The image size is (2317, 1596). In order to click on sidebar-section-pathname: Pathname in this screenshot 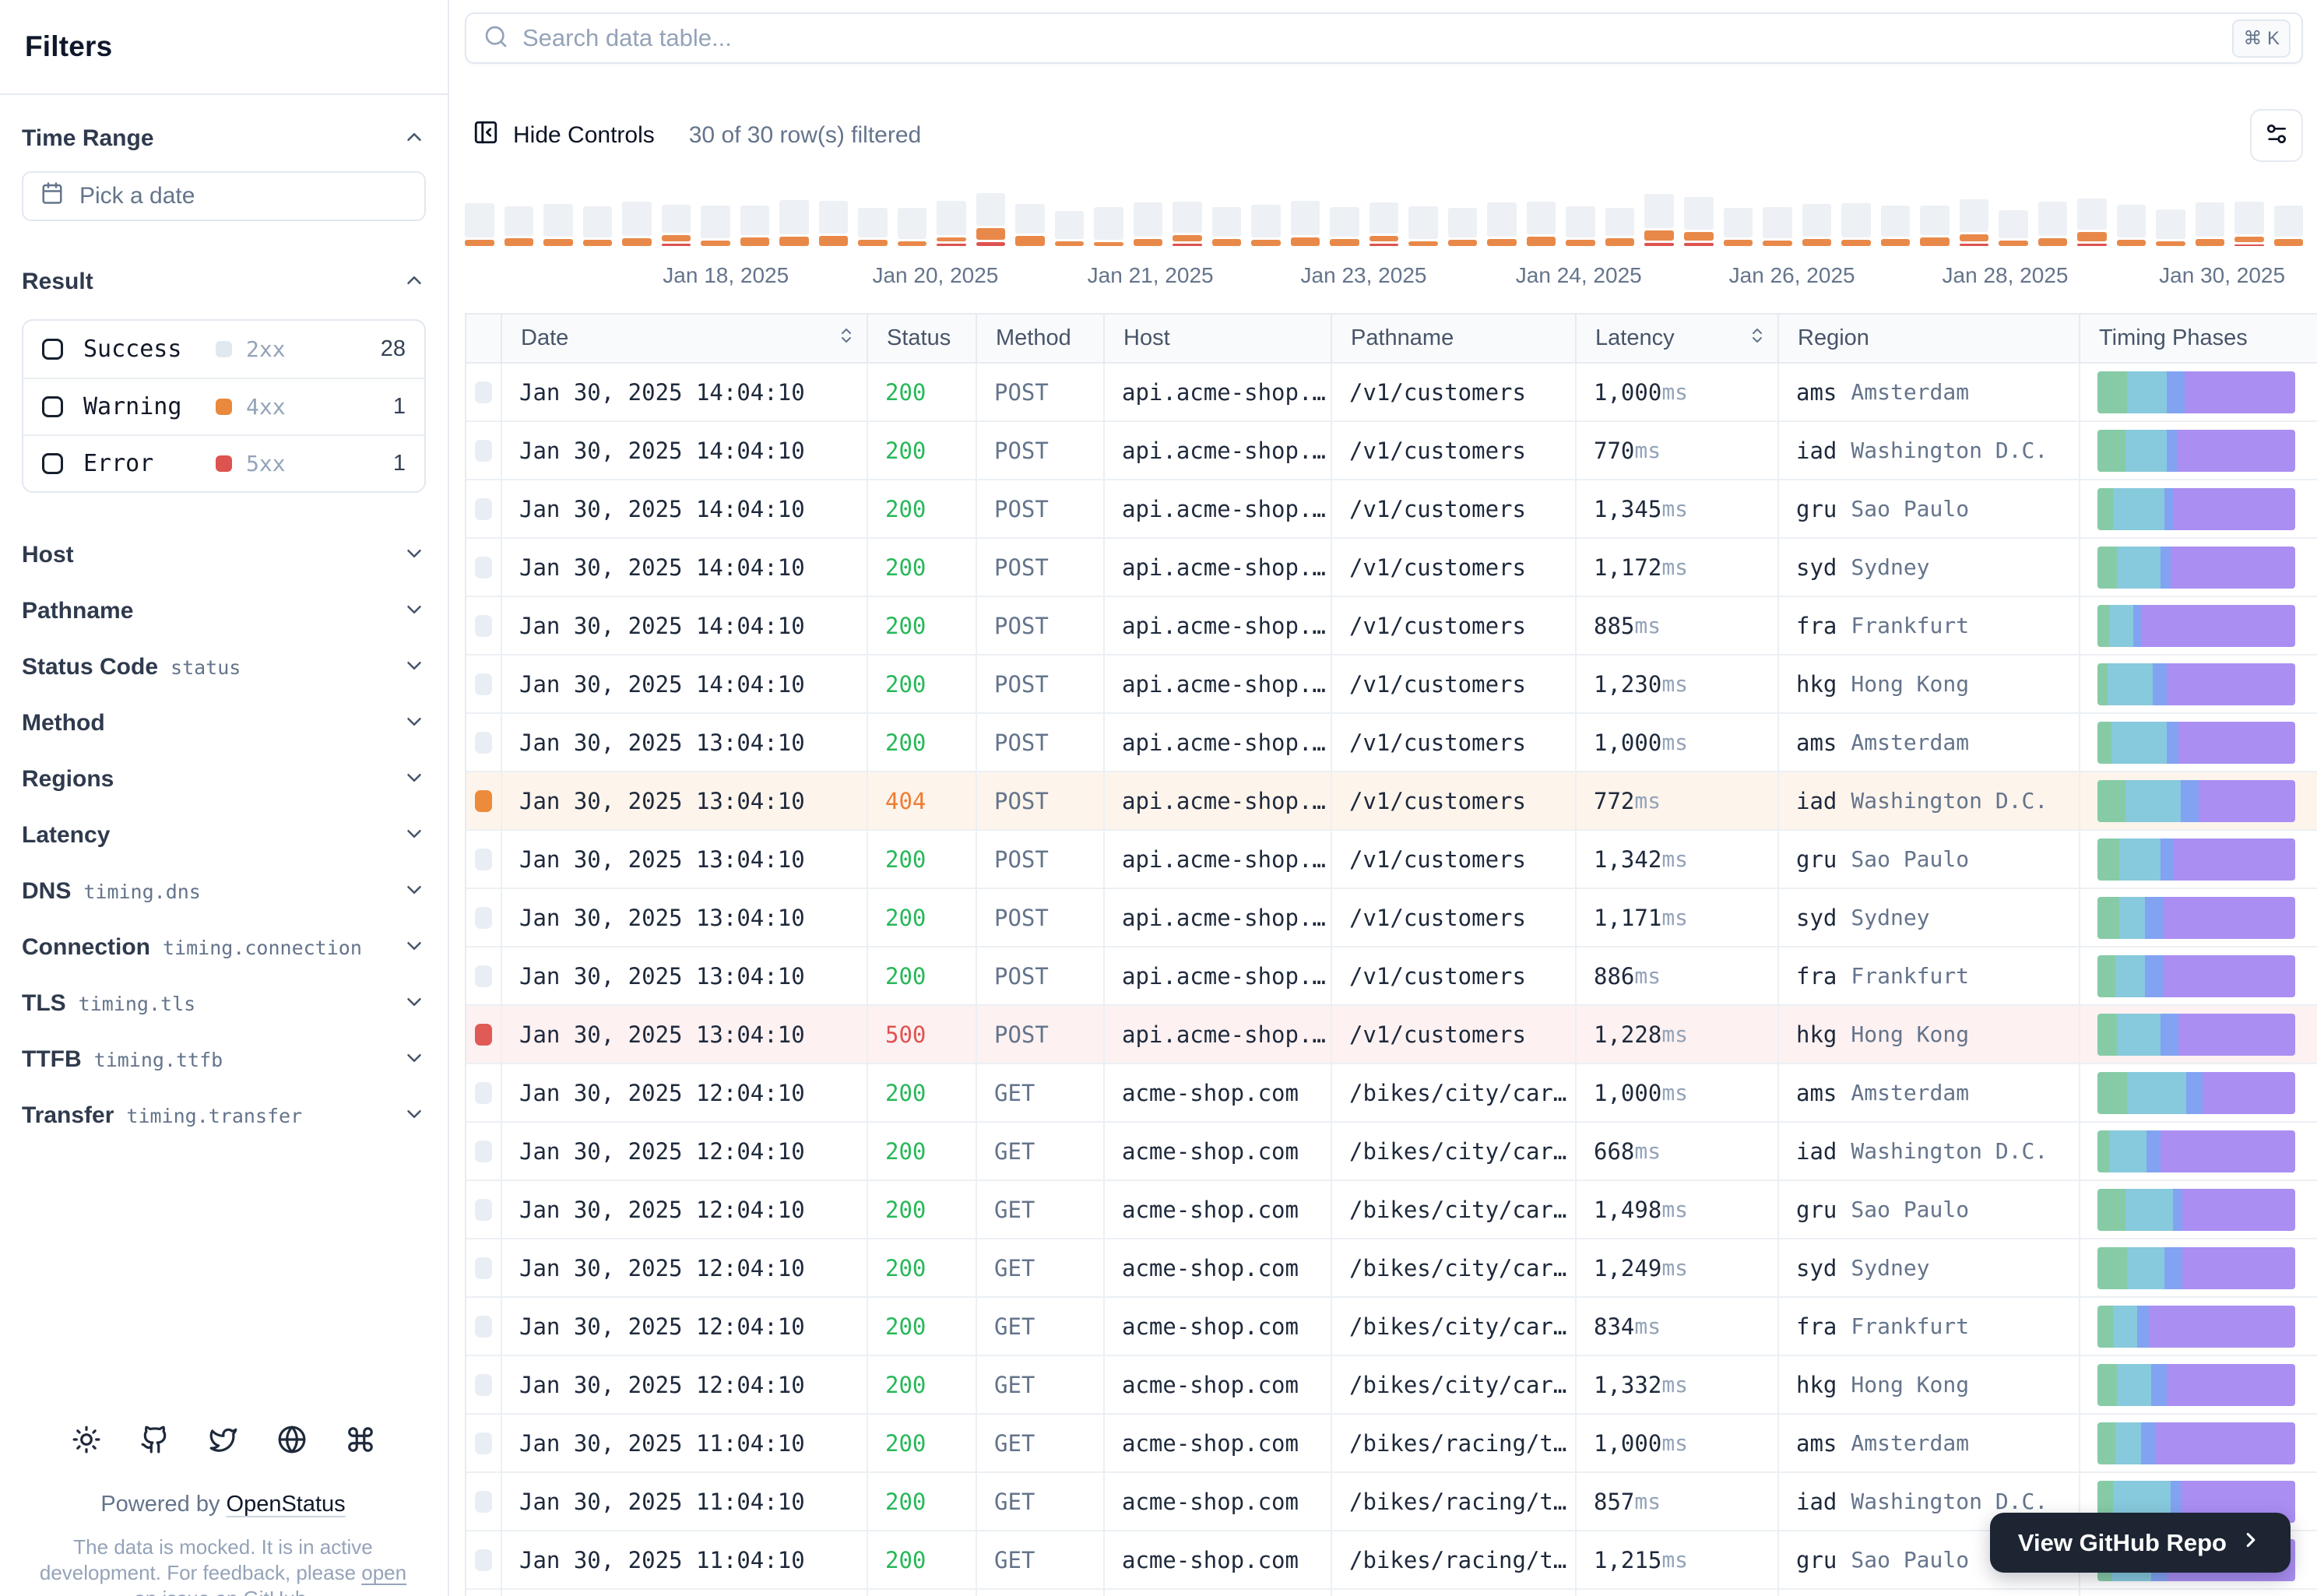, I will do `click(224, 611)`.